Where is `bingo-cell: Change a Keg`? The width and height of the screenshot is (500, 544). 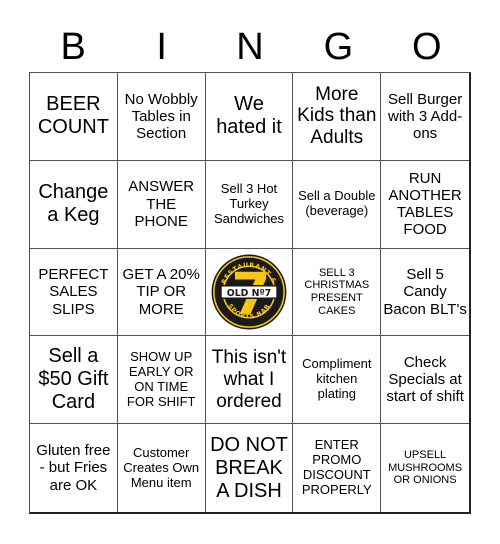 bingo-cell: Change a Keg is located at coordinates (74, 204).